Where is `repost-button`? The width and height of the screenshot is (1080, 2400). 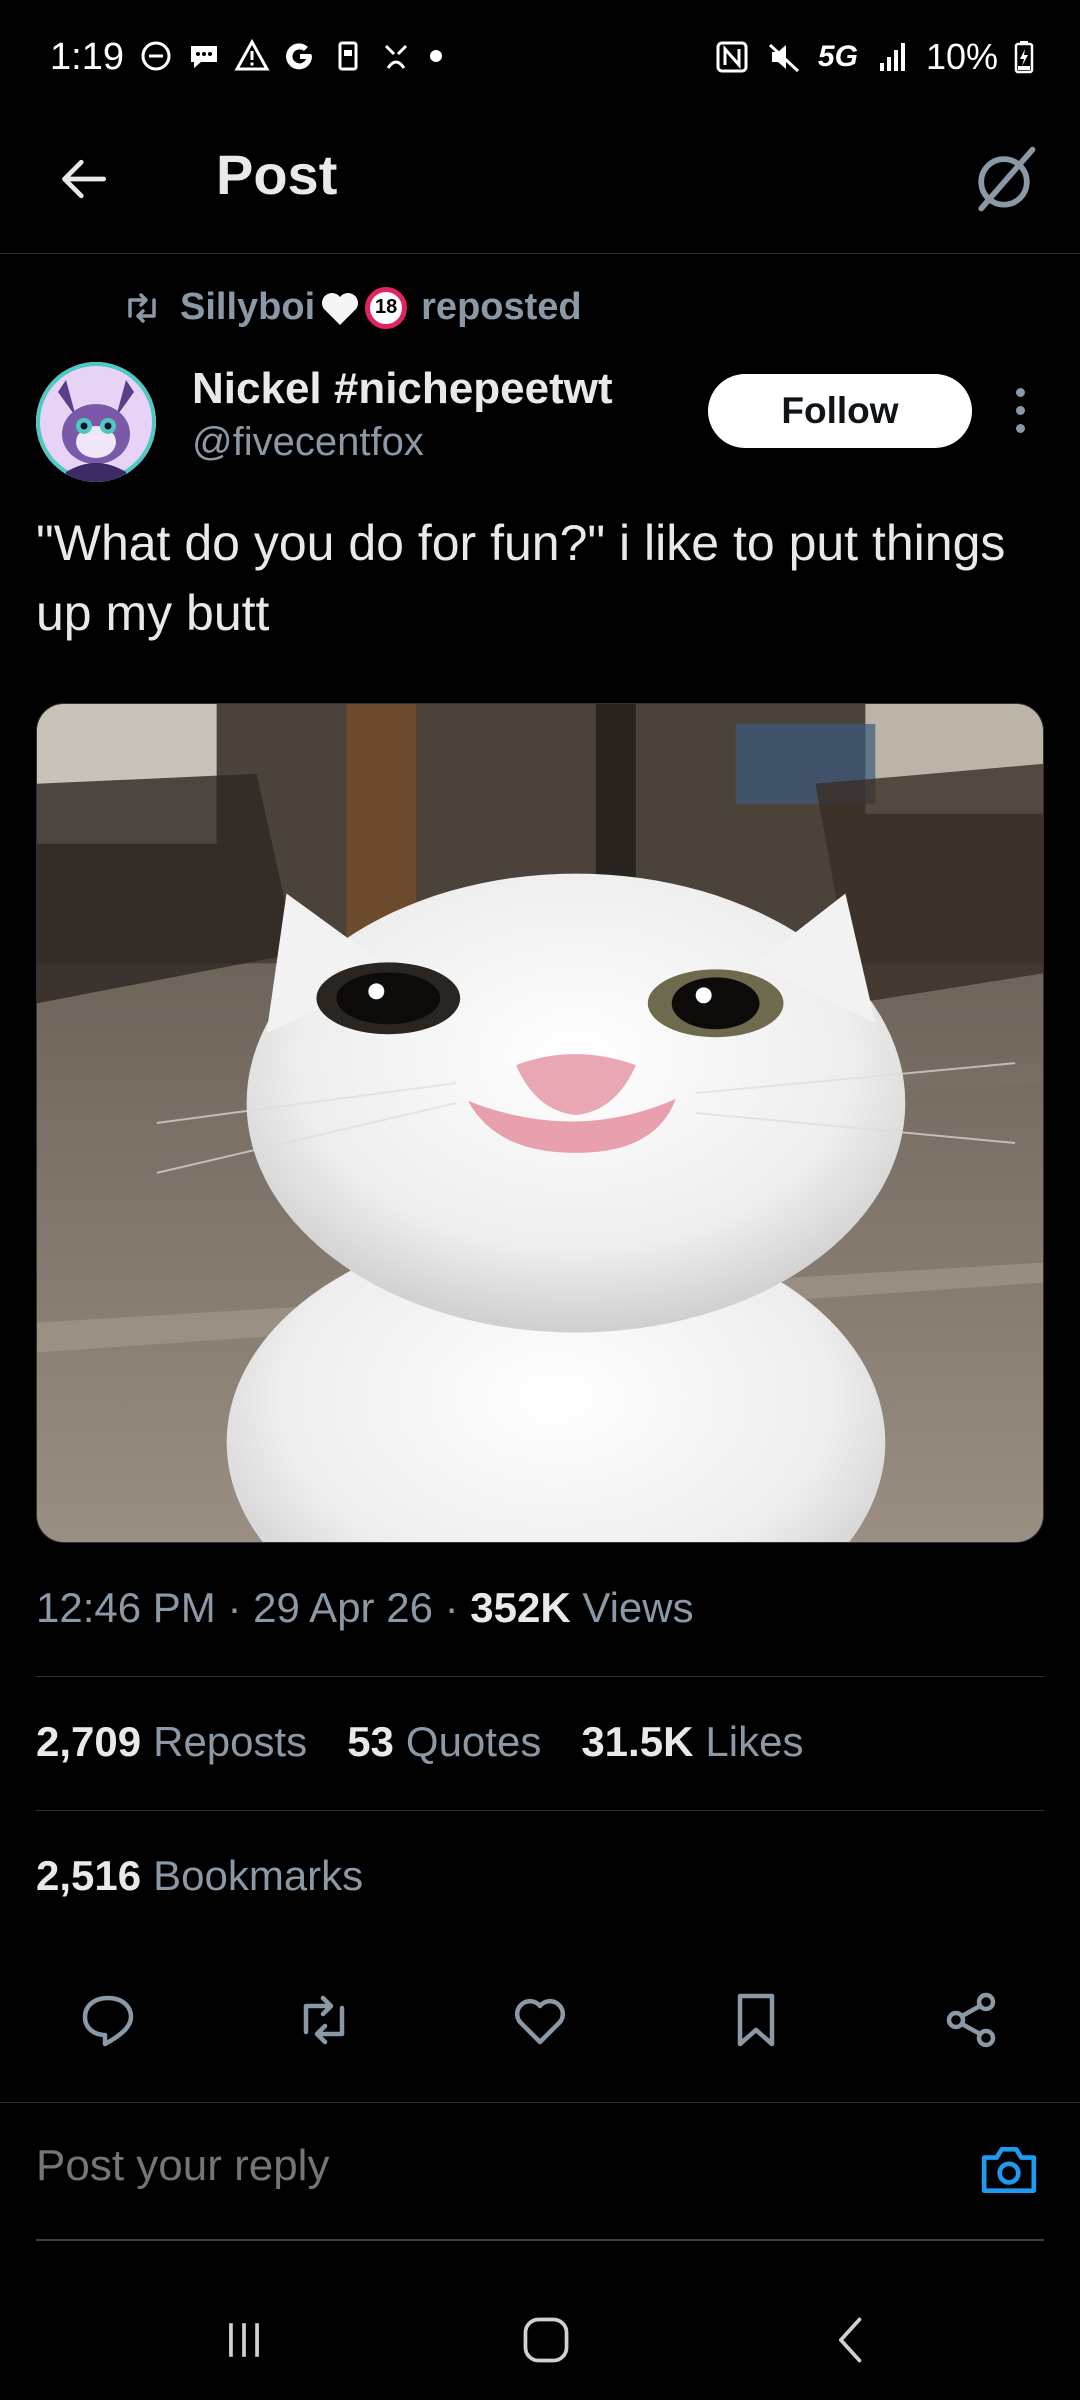
repost-button is located at coordinates (324, 2020).